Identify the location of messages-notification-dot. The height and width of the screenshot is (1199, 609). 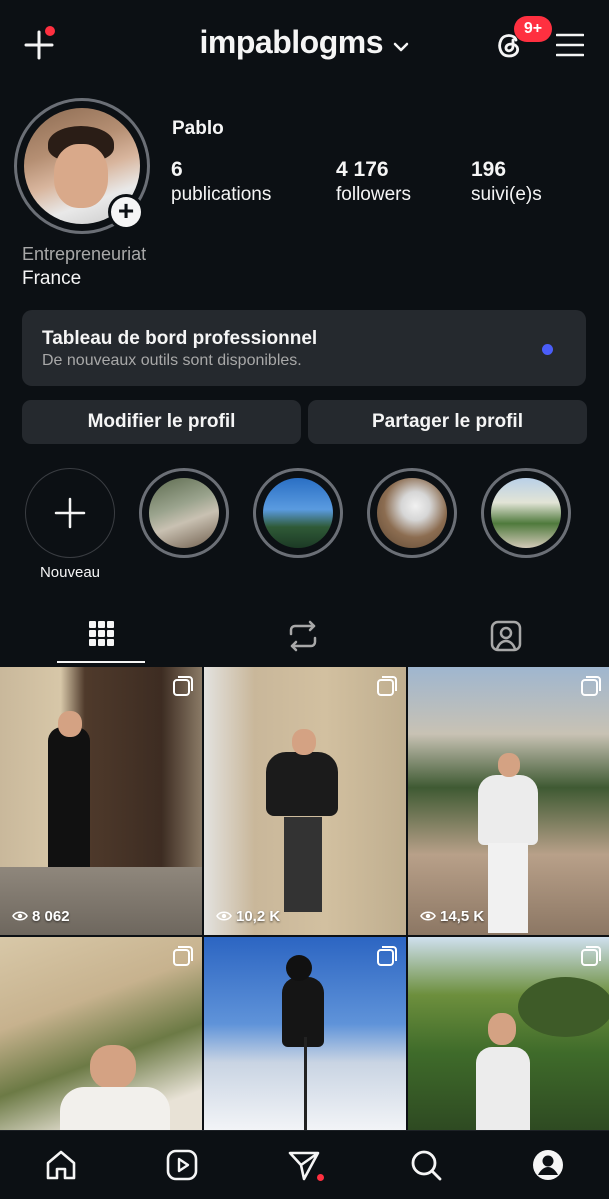
(320, 1177).